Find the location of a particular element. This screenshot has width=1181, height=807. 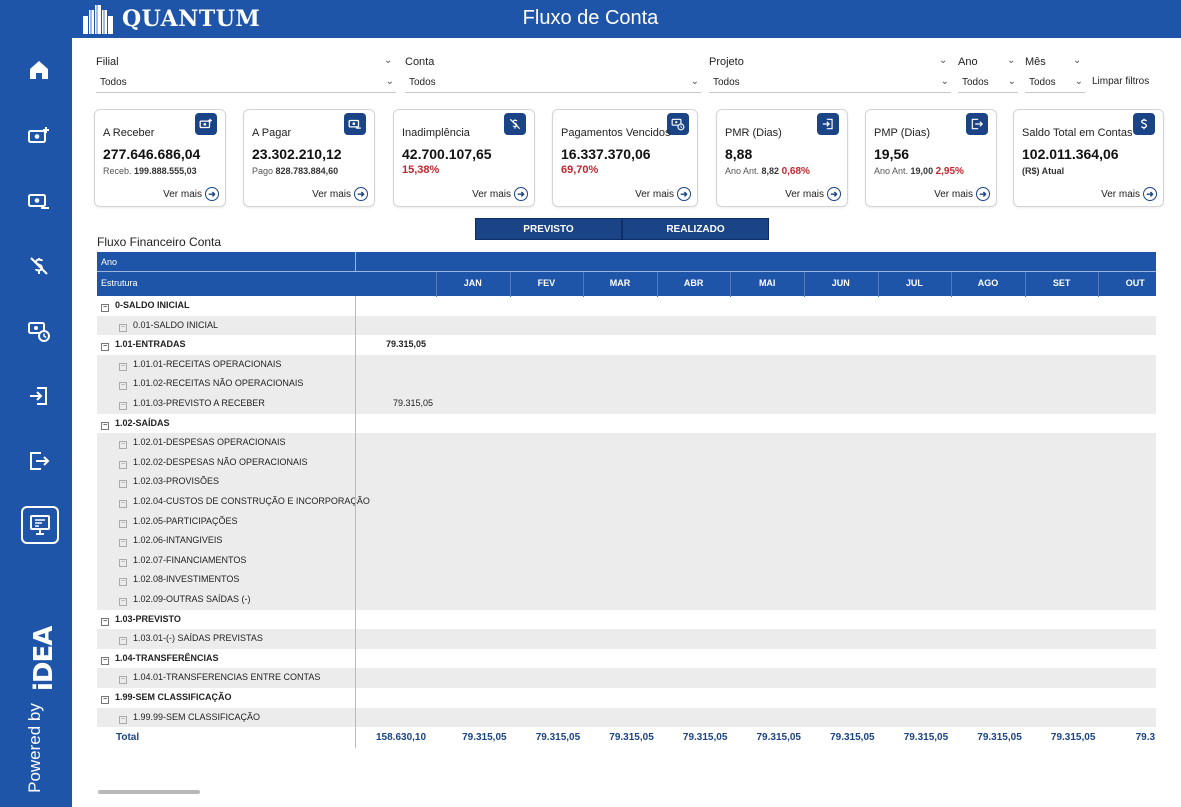

month-header-fev: FEV is located at coordinates (547, 283).